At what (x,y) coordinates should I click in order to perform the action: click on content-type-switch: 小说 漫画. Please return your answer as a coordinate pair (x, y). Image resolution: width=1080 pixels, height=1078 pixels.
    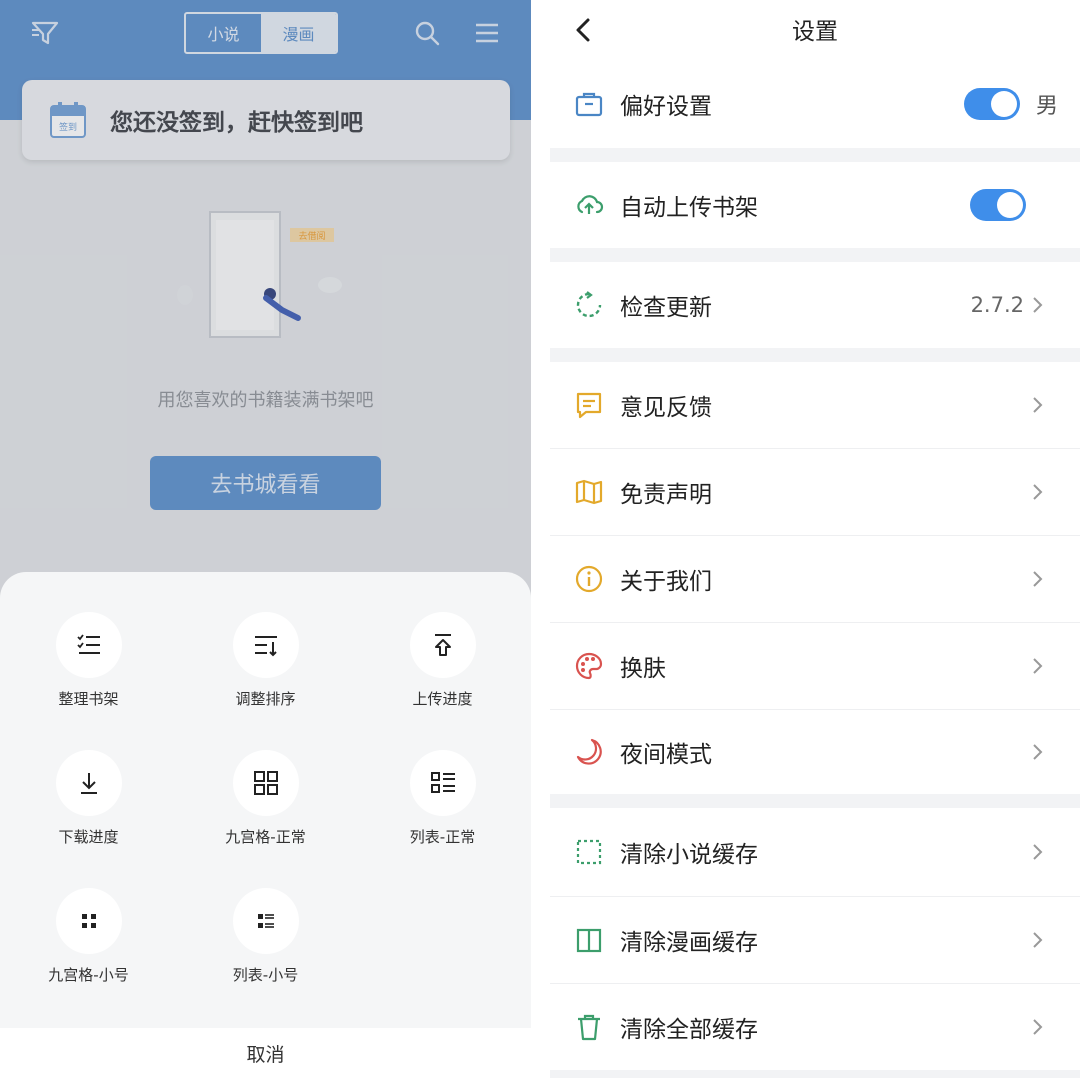
    Looking at the image, I should click on (261, 33).